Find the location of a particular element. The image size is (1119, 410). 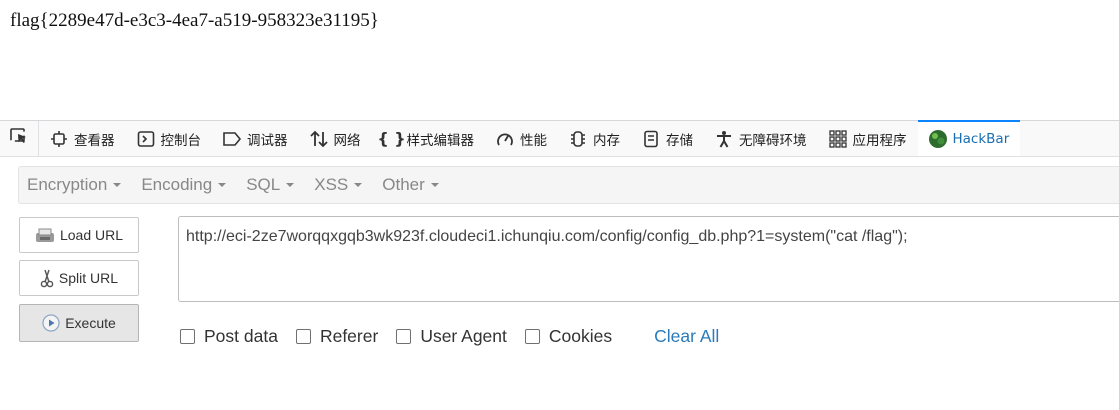

cookies-option: Cookies is located at coordinates (568, 336).